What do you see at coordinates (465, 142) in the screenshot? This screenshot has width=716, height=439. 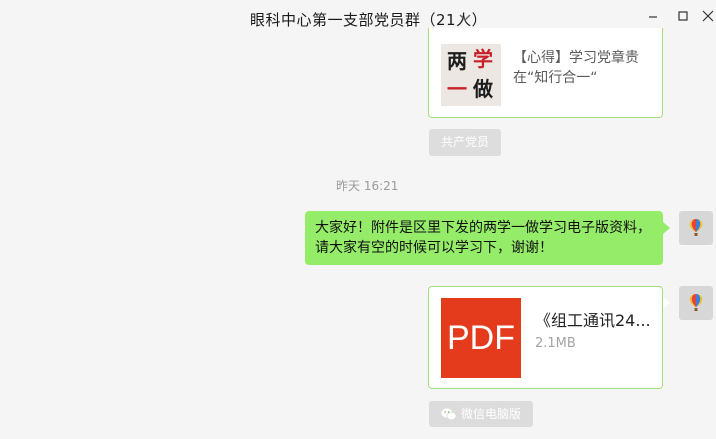 I see `link-source-chip: 共产党员` at bounding box center [465, 142].